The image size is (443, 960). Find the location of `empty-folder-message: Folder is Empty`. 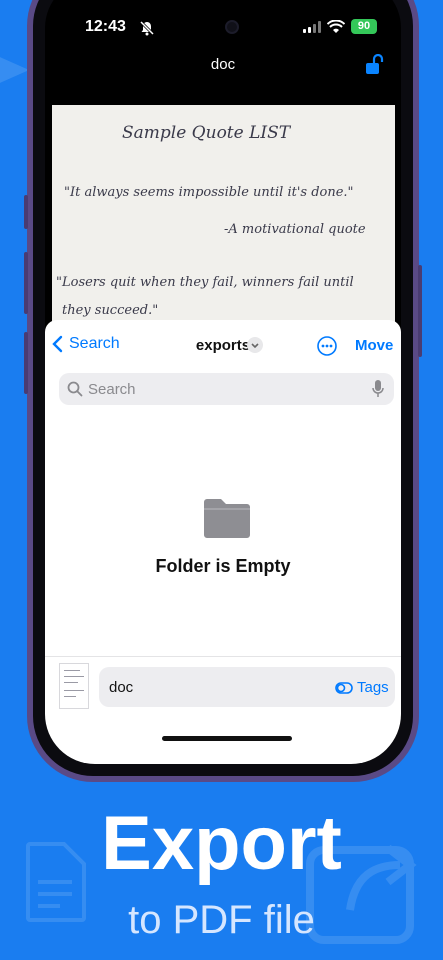

empty-folder-message: Folder is Empty is located at coordinates (223, 566).